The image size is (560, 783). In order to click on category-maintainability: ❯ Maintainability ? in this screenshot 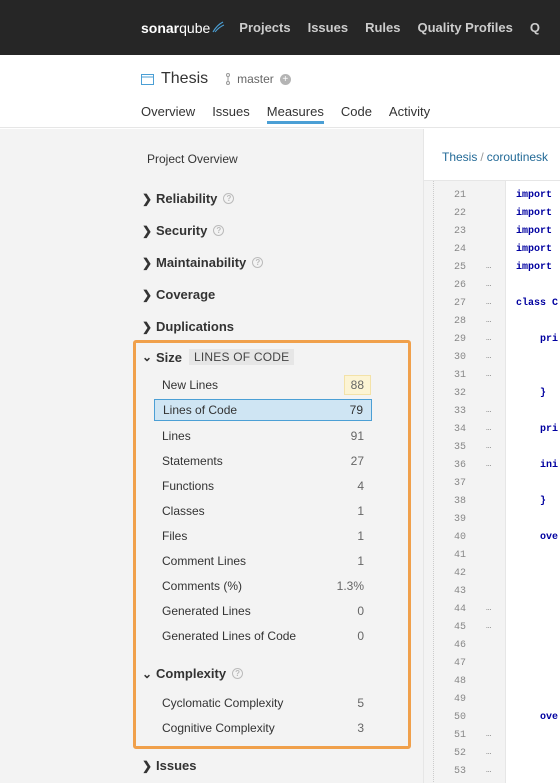, I will do `click(203, 262)`.